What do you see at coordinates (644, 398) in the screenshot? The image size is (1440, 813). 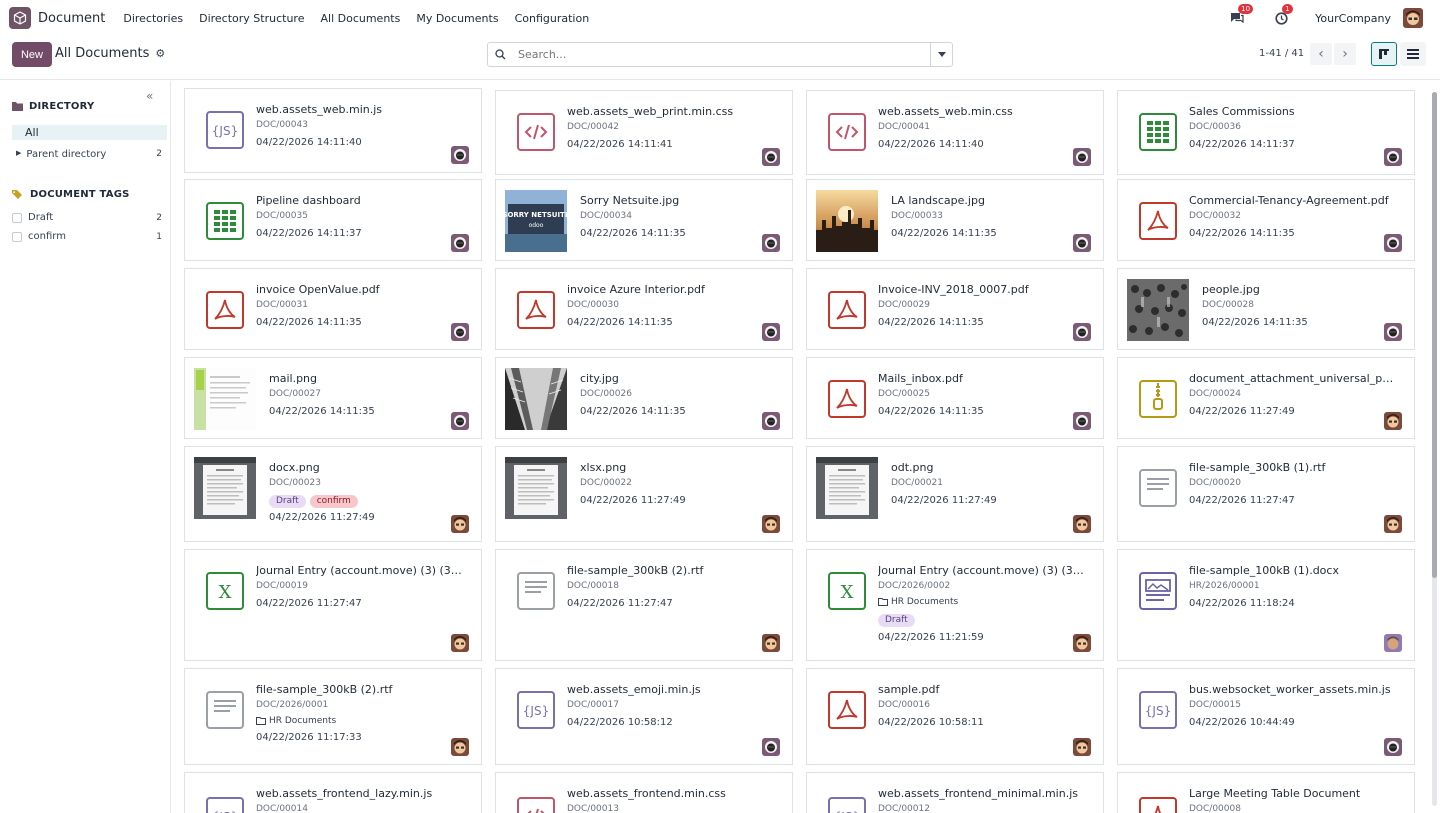 I see `document-card: city.jpg DOC/00026 04/22/2026 14:11:35` at bounding box center [644, 398].